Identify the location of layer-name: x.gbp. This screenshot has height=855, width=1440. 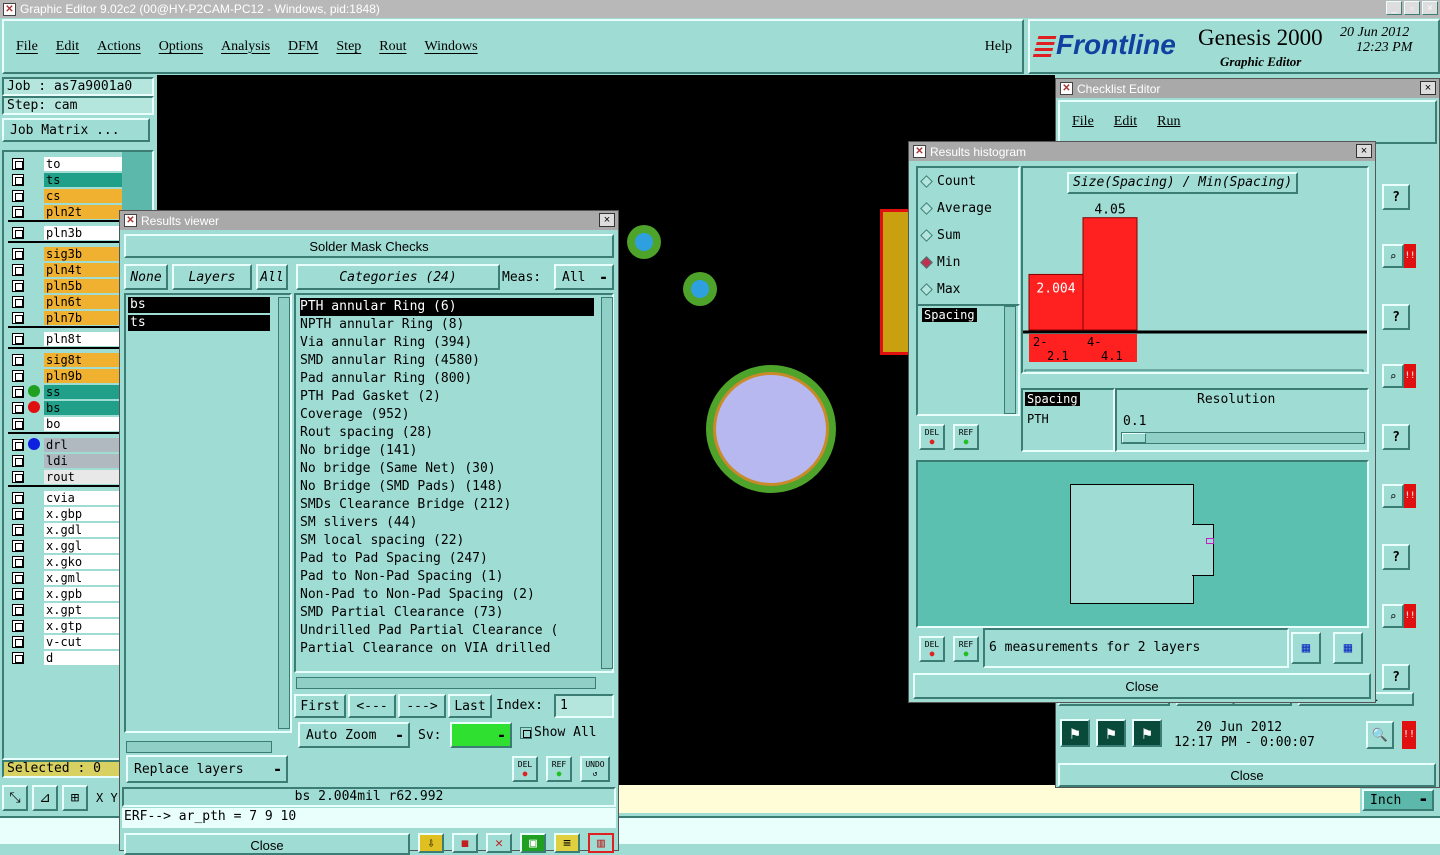
(83, 513).